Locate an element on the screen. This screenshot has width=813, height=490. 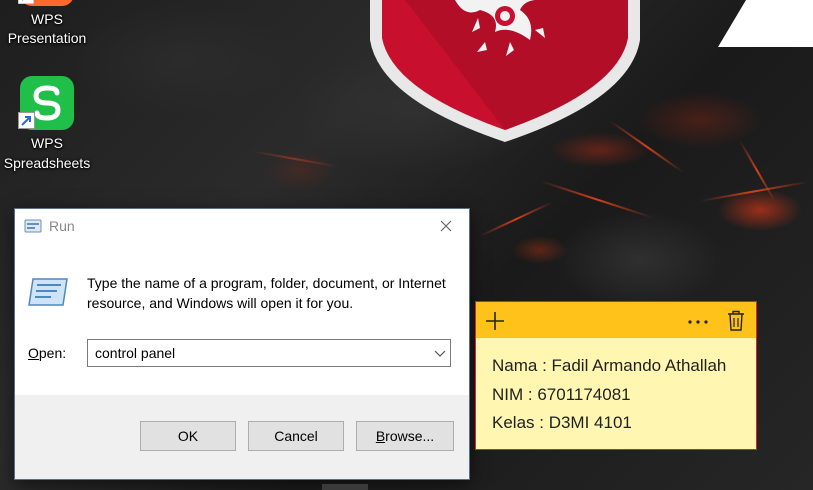
msi-dragon-shield-logo is located at coordinates (505, 71).